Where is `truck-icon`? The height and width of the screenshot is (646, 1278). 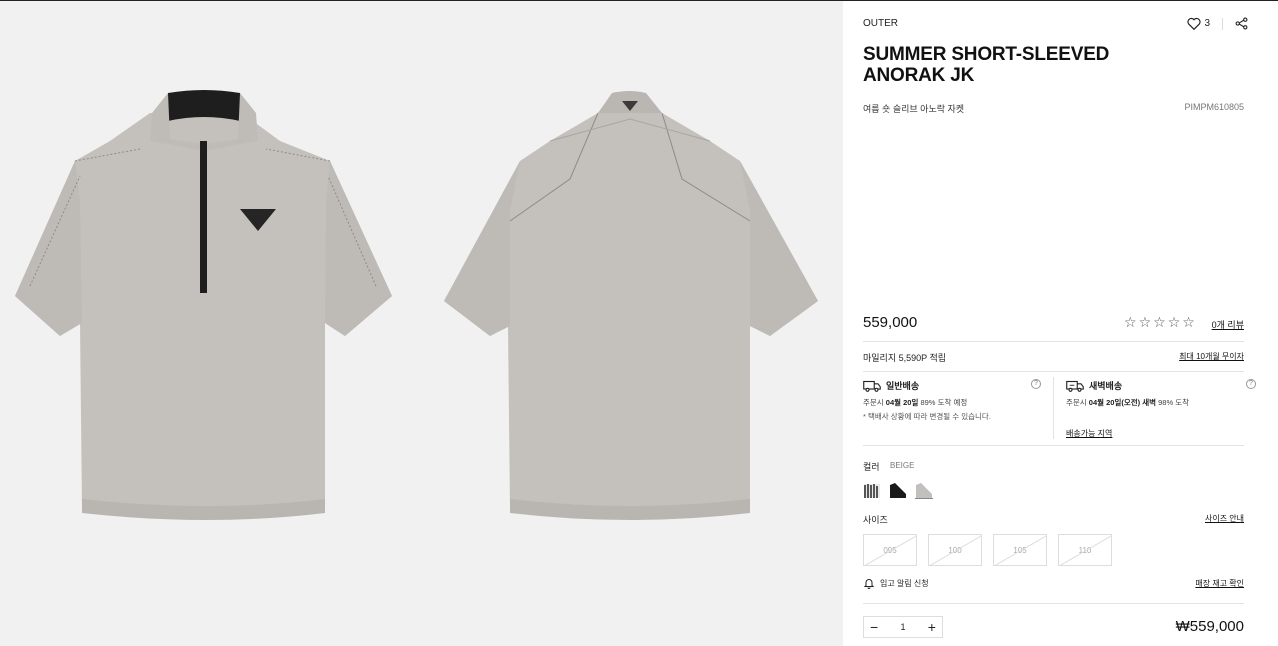
truck-icon is located at coordinates (872, 386).